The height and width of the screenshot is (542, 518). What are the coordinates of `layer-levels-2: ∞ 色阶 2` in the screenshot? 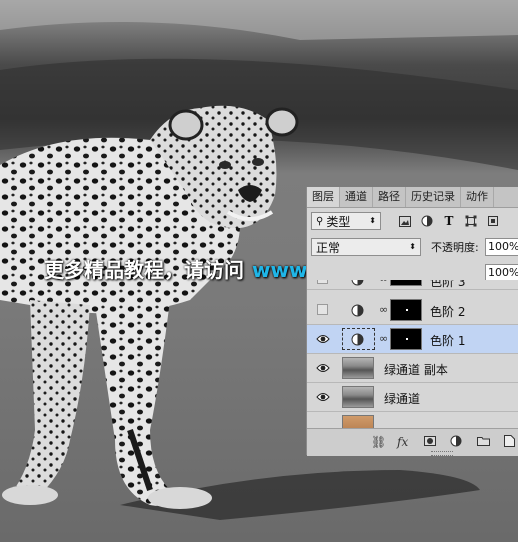 It's located at (412, 310).